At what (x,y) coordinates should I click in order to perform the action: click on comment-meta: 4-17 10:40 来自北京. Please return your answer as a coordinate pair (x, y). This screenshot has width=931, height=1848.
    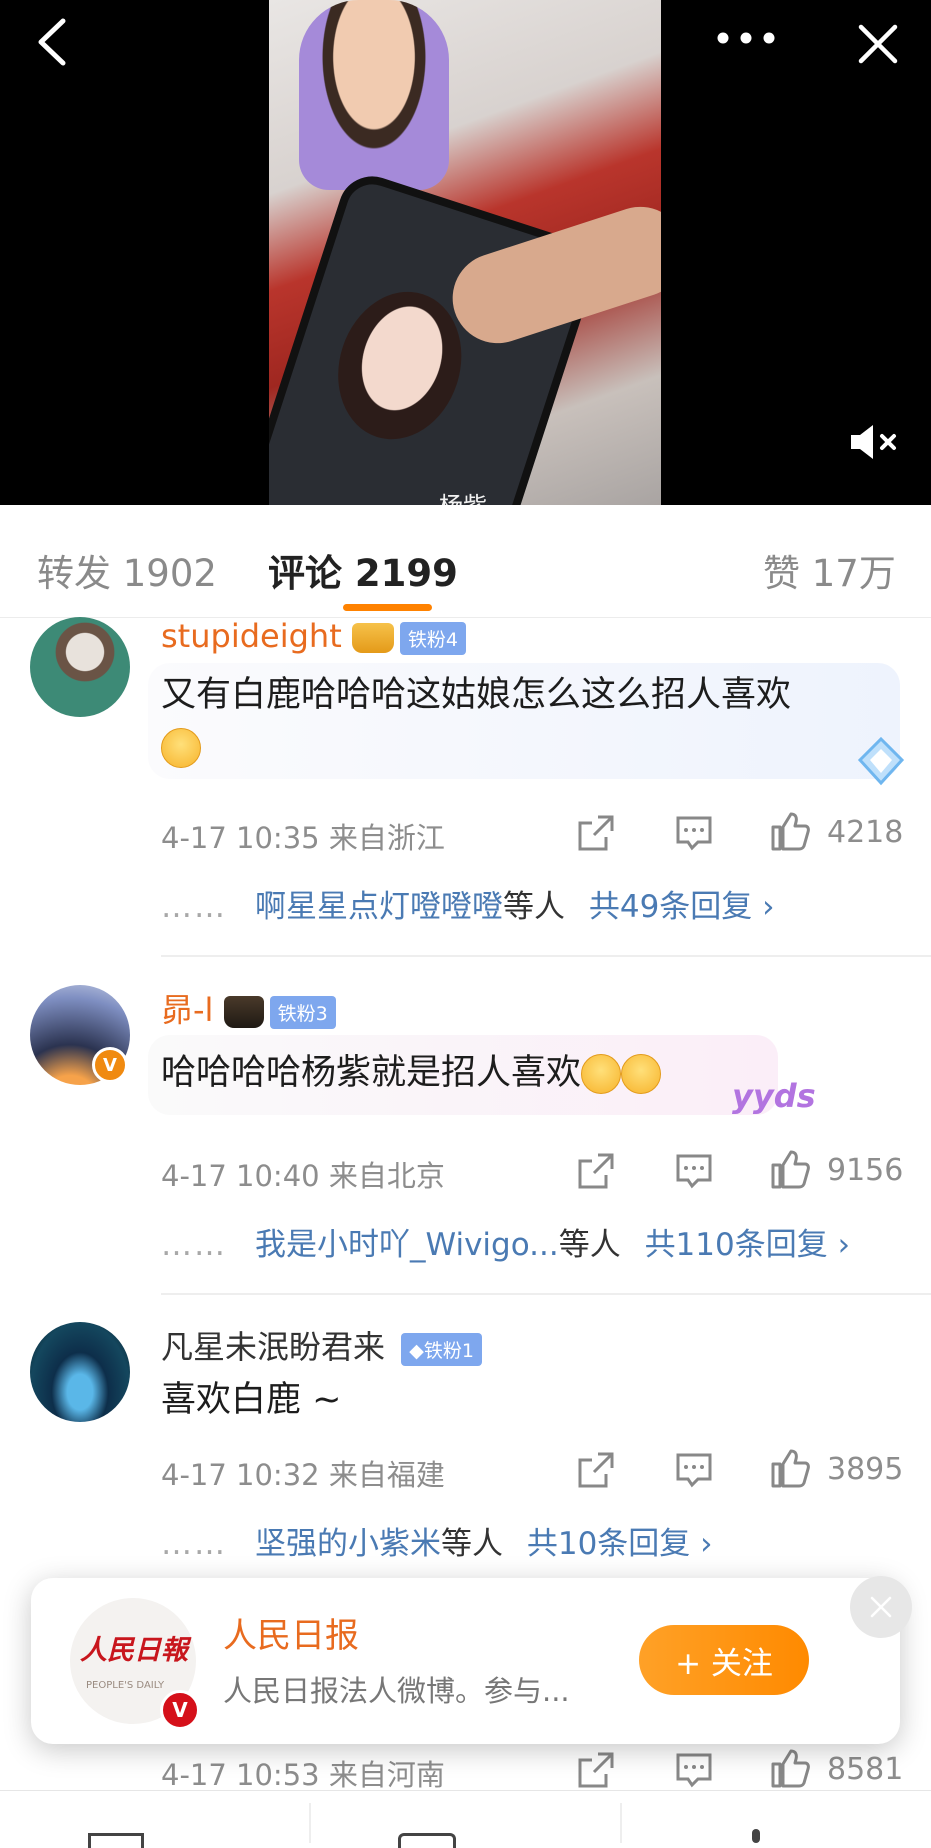
    Looking at the image, I should click on (303, 1174).